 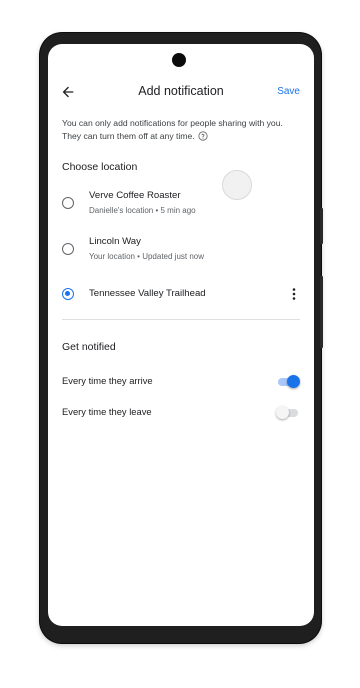 I want to click on volume-button, so click(x=321, y=226).